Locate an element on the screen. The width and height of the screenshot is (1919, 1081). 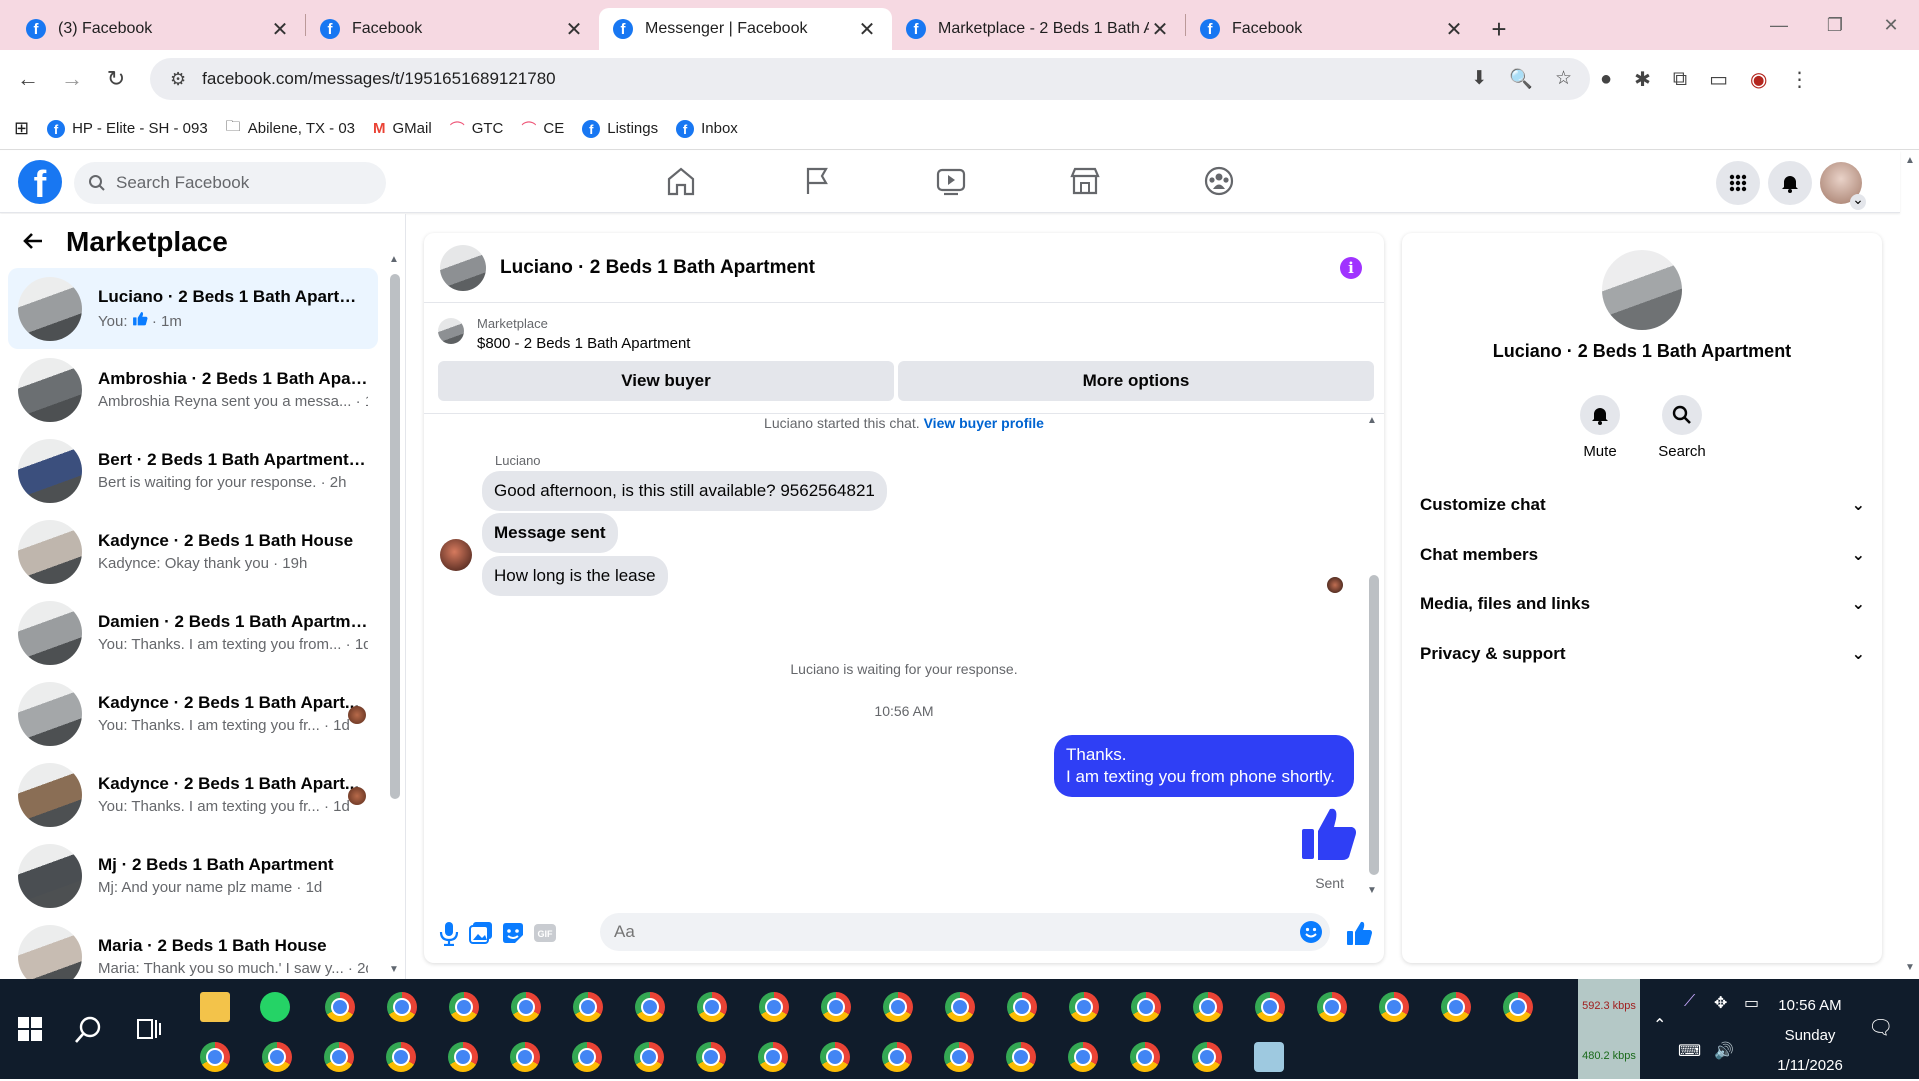
extension-icon: ✱ is located at coordinates (1642, 79).